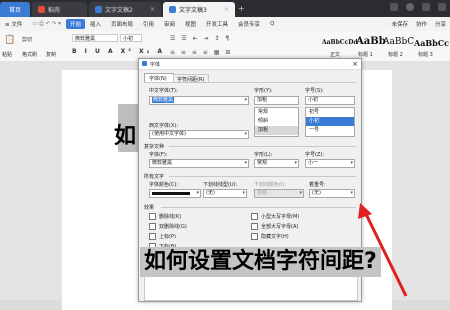 The height and width of the screenshot is (310, 450). What do you see at coordinates (250, 82) in the screenshot?
I see `tab-divider` at bounding box center [250, 82].